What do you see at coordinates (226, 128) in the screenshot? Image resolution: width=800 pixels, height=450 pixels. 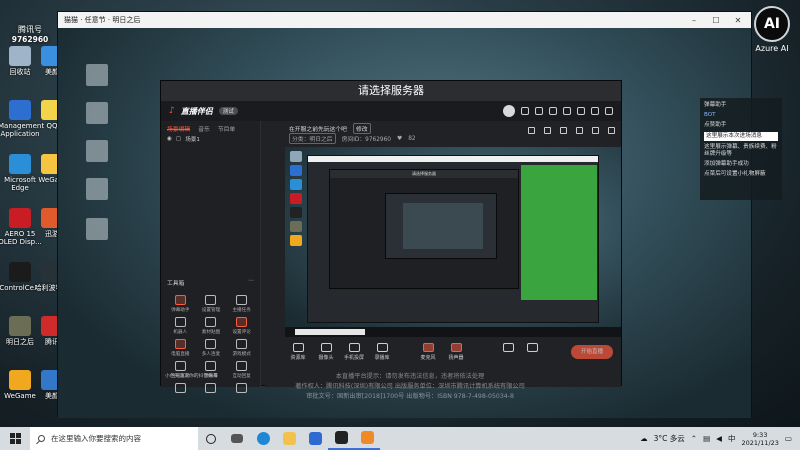 I see `tab-program: 节目单` at bounding box center [226, 128].